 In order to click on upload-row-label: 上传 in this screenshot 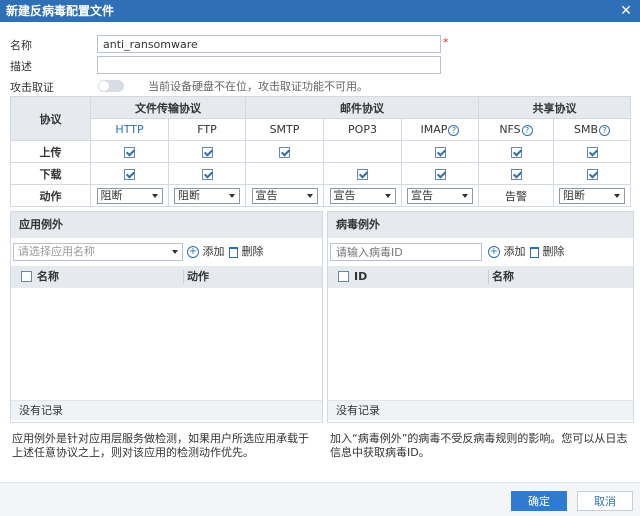, I will do `click(50, 151)`.